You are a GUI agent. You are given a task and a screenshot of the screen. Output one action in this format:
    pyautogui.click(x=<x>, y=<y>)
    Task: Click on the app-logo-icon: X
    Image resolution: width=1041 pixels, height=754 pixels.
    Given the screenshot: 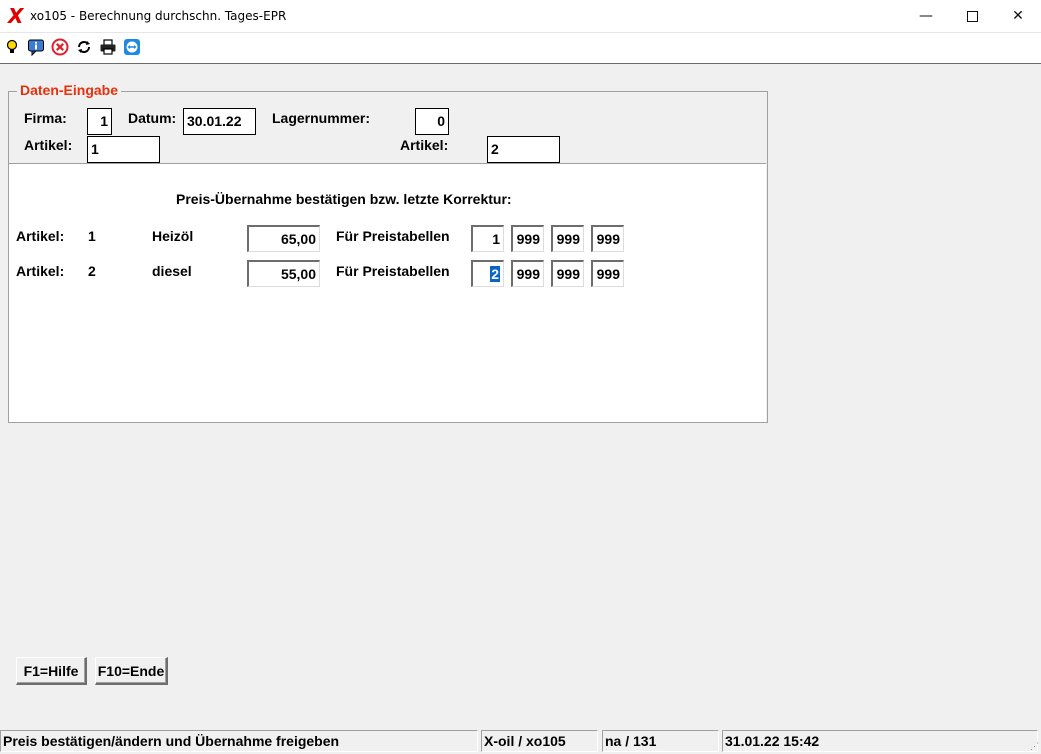 What is the action you would take?
    pyautogui.click(x=16, y=16)
    